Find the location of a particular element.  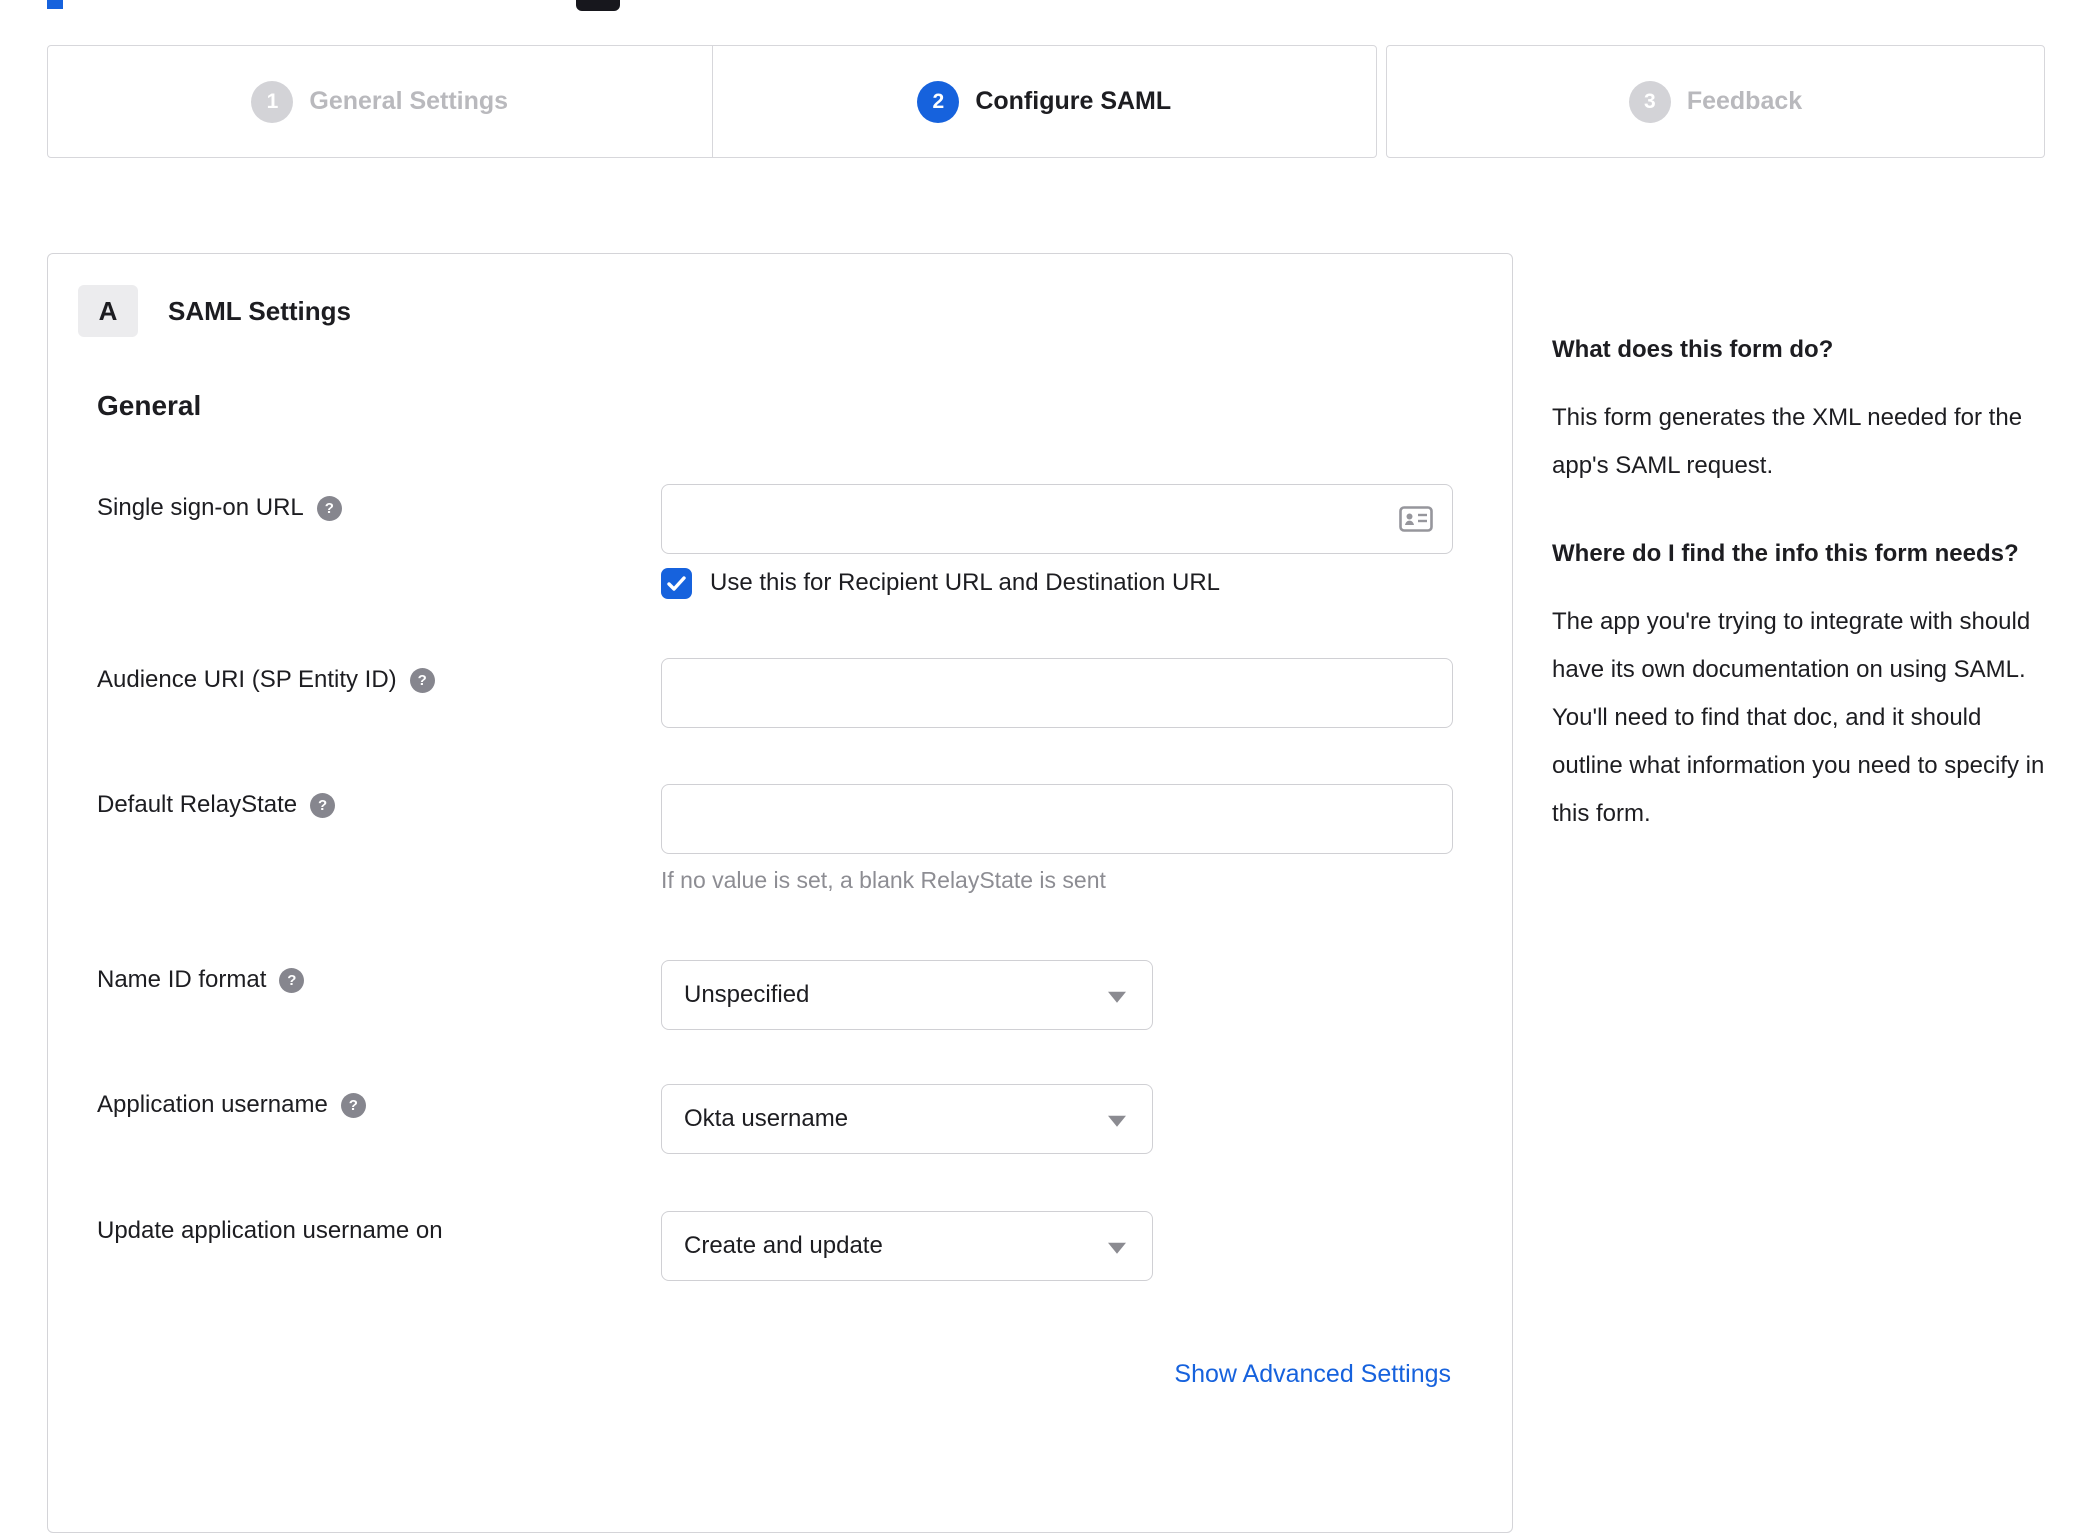

show-advanced-settings-link: Show Advanced Settings is located at coordinates (1312, 1374).